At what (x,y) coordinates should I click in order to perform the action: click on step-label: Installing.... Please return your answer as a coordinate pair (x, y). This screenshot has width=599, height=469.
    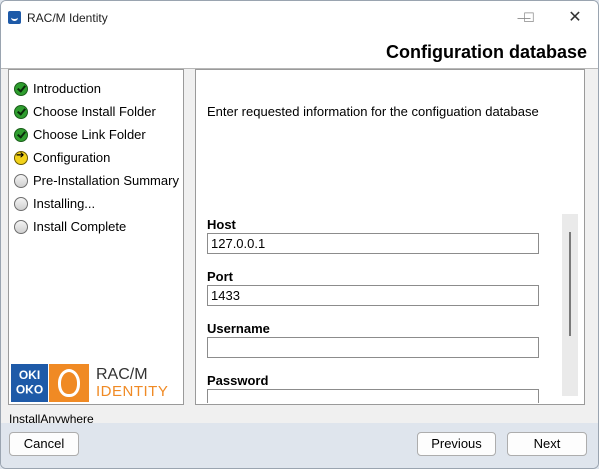
    Looking at the image, I should click on (64, 203).